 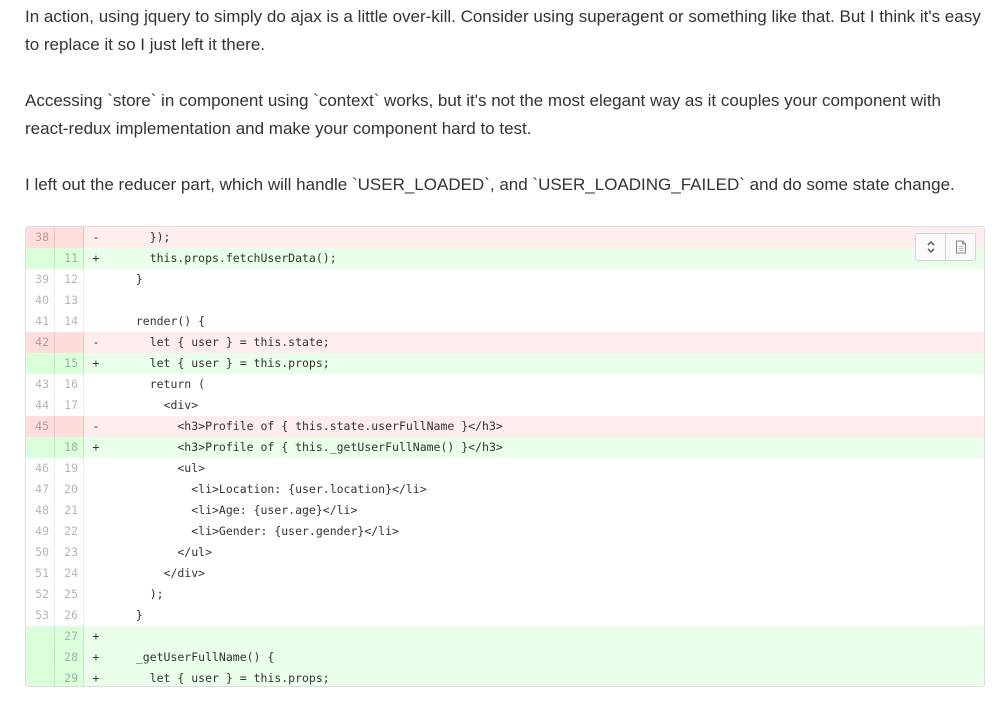 I want to click on old-line-number: 40, so click(x=40, y=300).